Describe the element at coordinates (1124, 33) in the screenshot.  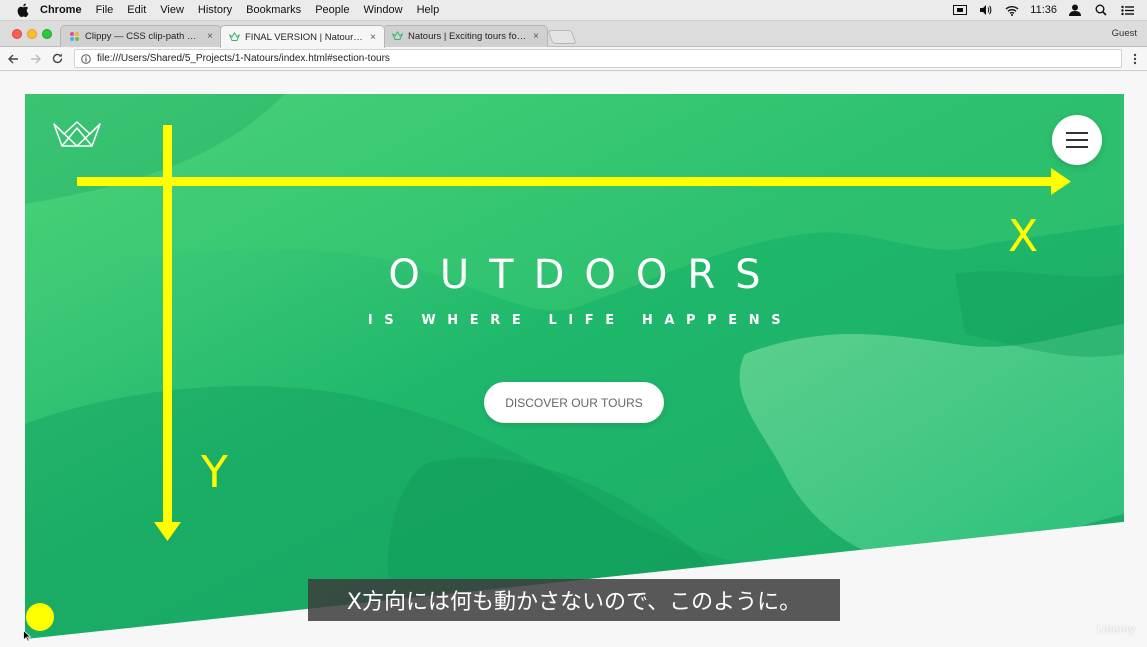
I see `profile-button: Guest` at that location.